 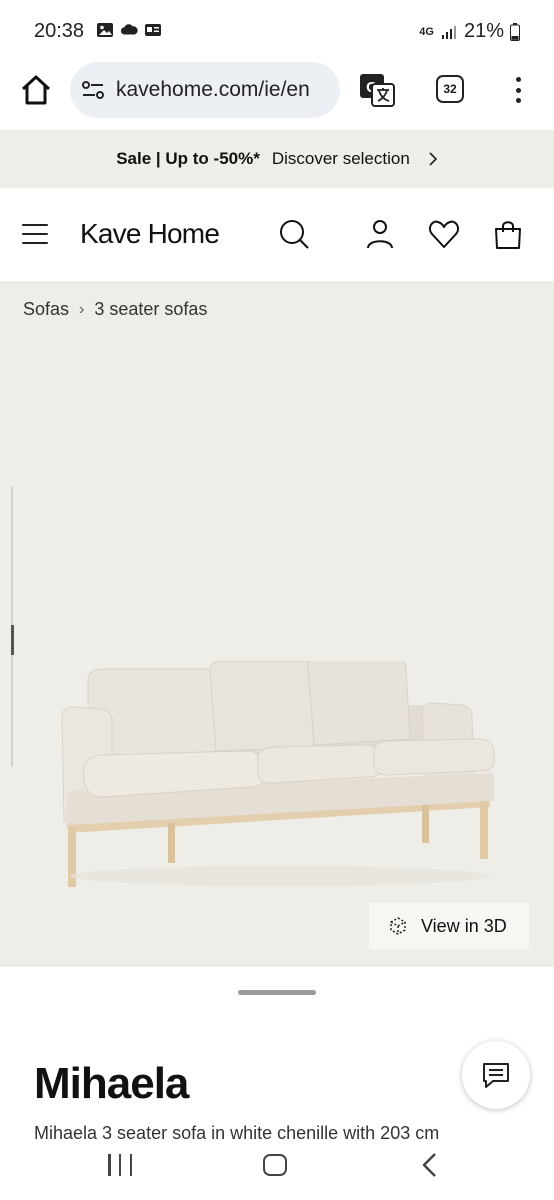 I want to click on tab-switcher-button: 32, so click(x=450, y=89).